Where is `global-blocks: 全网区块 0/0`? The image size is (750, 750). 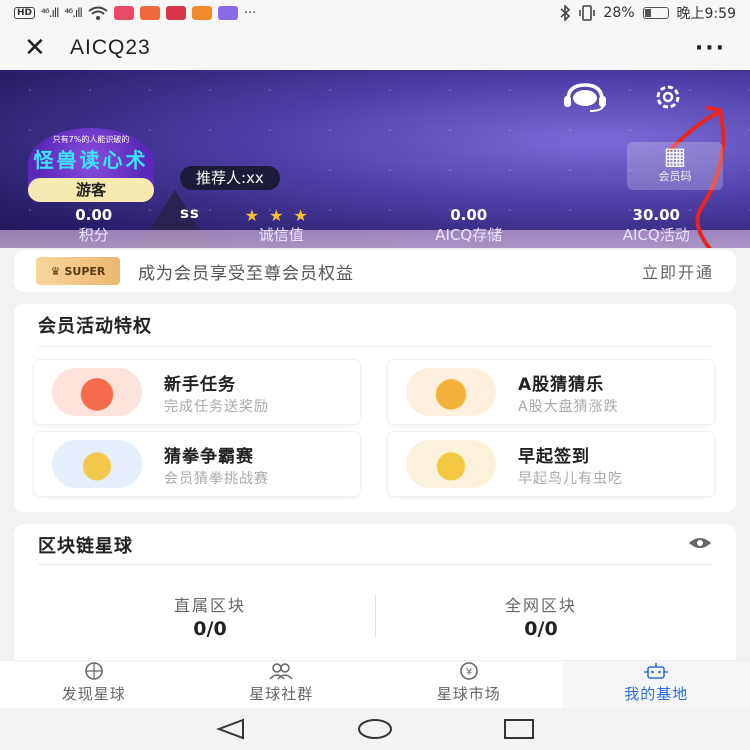 global-blocks: 全网区块 0/0 is located at coordinates (541, 616).